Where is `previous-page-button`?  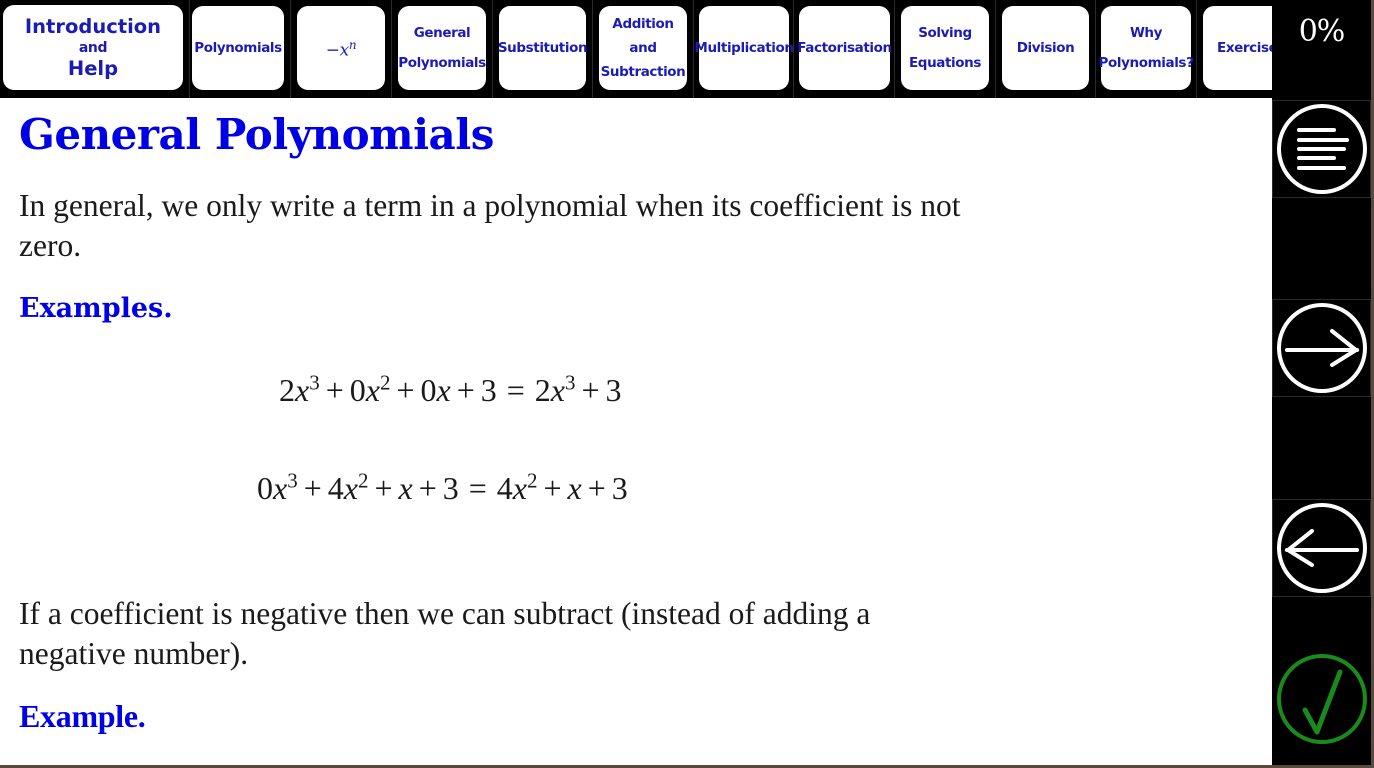 previous-page-button is located at coordinates (1321, 548).